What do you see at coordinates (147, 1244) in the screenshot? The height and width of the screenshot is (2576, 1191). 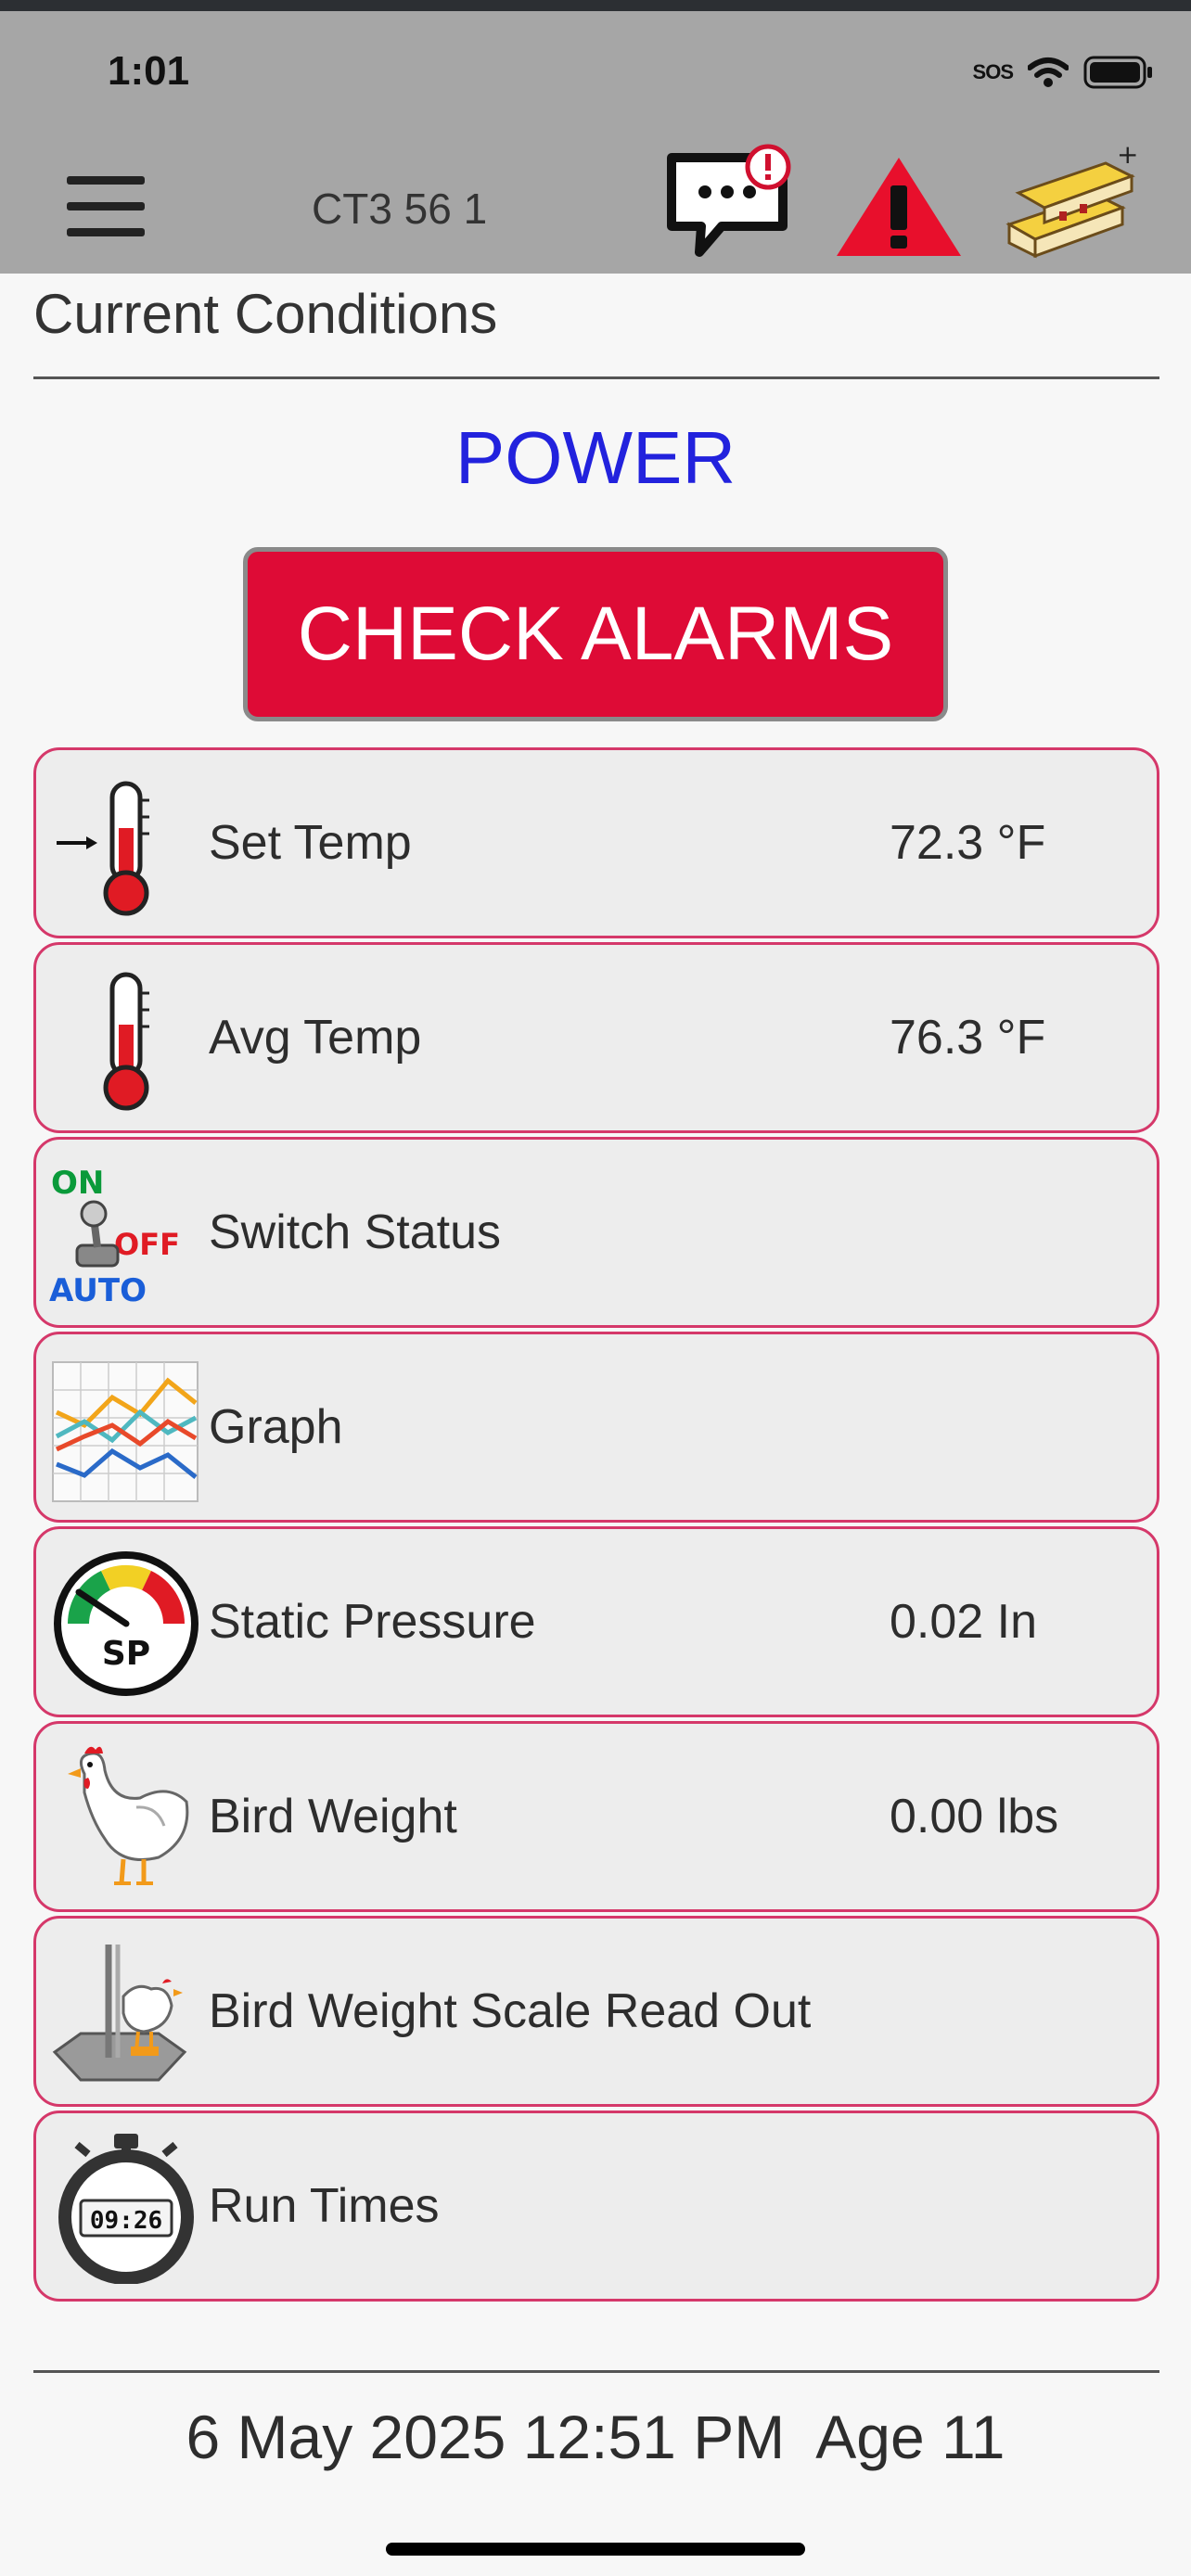 I see `switch-off-text: OFF` at bounding box center [147, 1244].